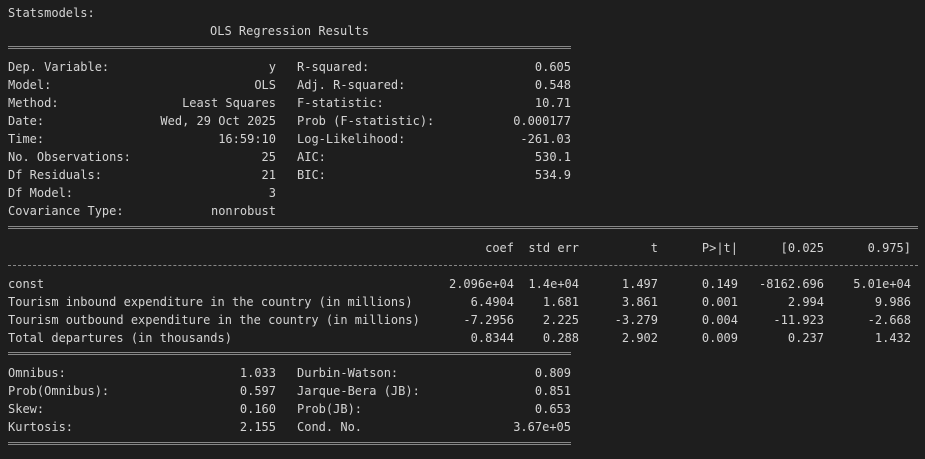 This screenshot has height=459, width=925. I want to click on summary-label: Date:, so click(26, 121).